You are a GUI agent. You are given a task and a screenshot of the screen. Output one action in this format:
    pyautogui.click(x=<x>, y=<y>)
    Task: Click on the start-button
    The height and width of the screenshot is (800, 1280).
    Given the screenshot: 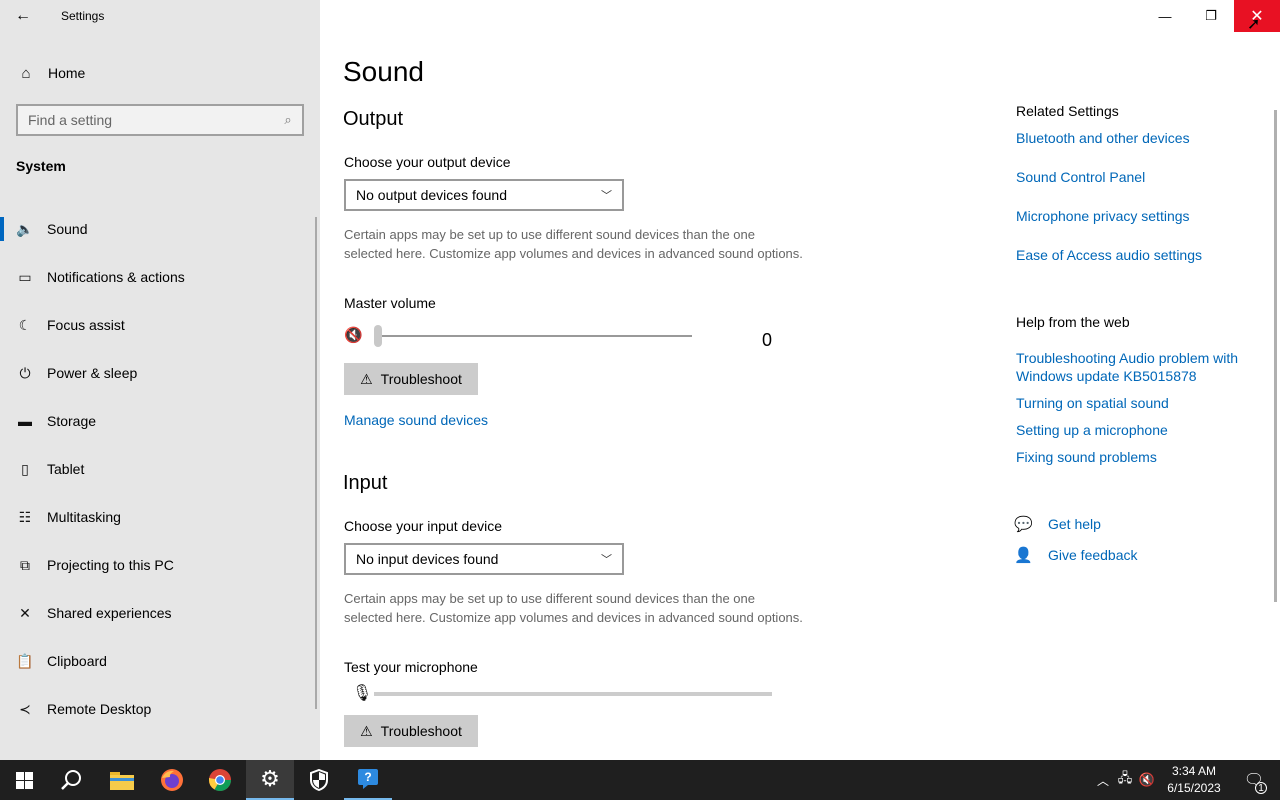 What is the action you would take?
    pyautogui.click(x=24, y=780)
    